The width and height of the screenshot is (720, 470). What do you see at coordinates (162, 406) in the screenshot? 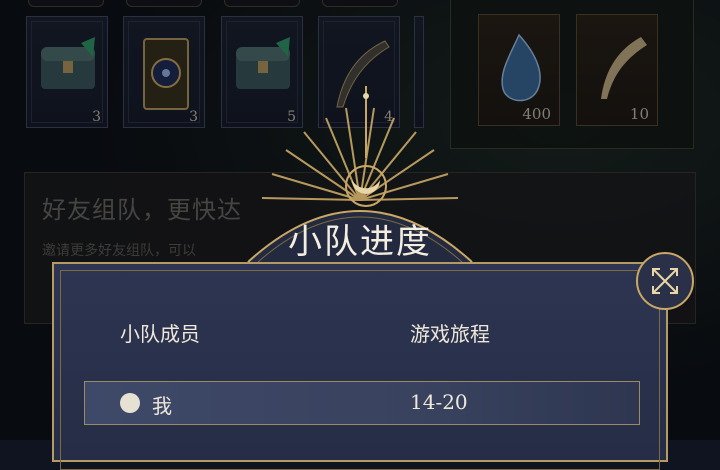
I see `member-name: 我` at bounding box center [162, 406].